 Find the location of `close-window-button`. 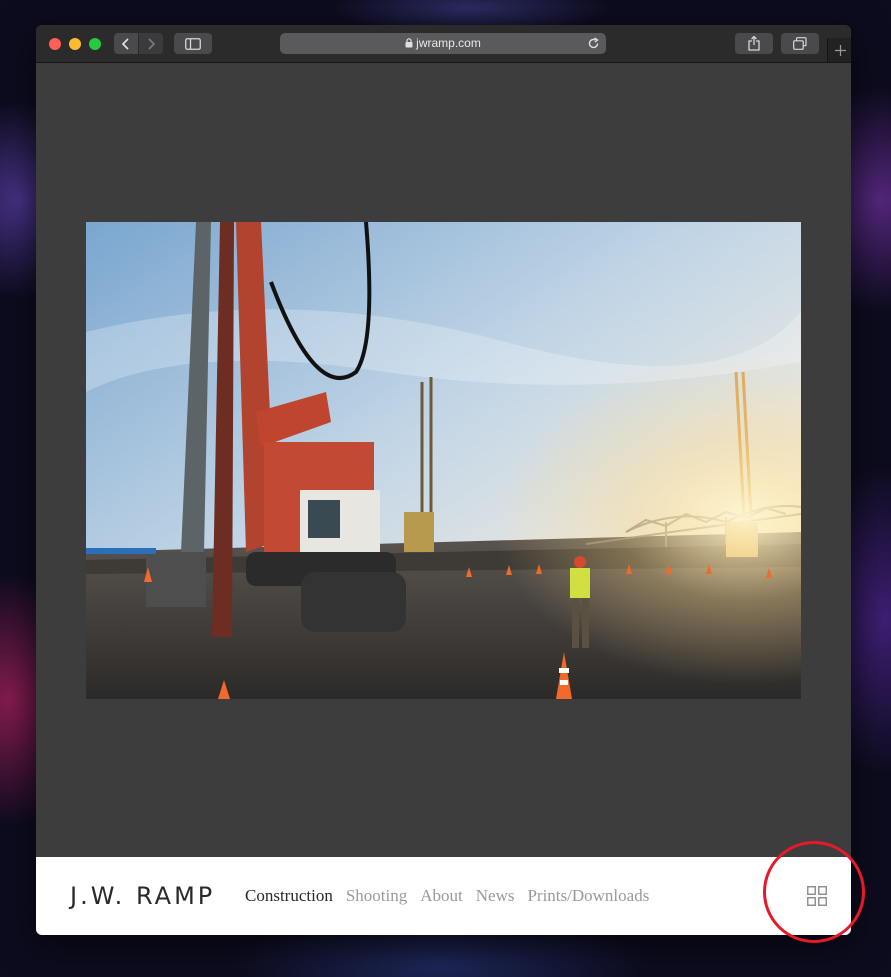

close-window-button is located at coordinates (55, 43).